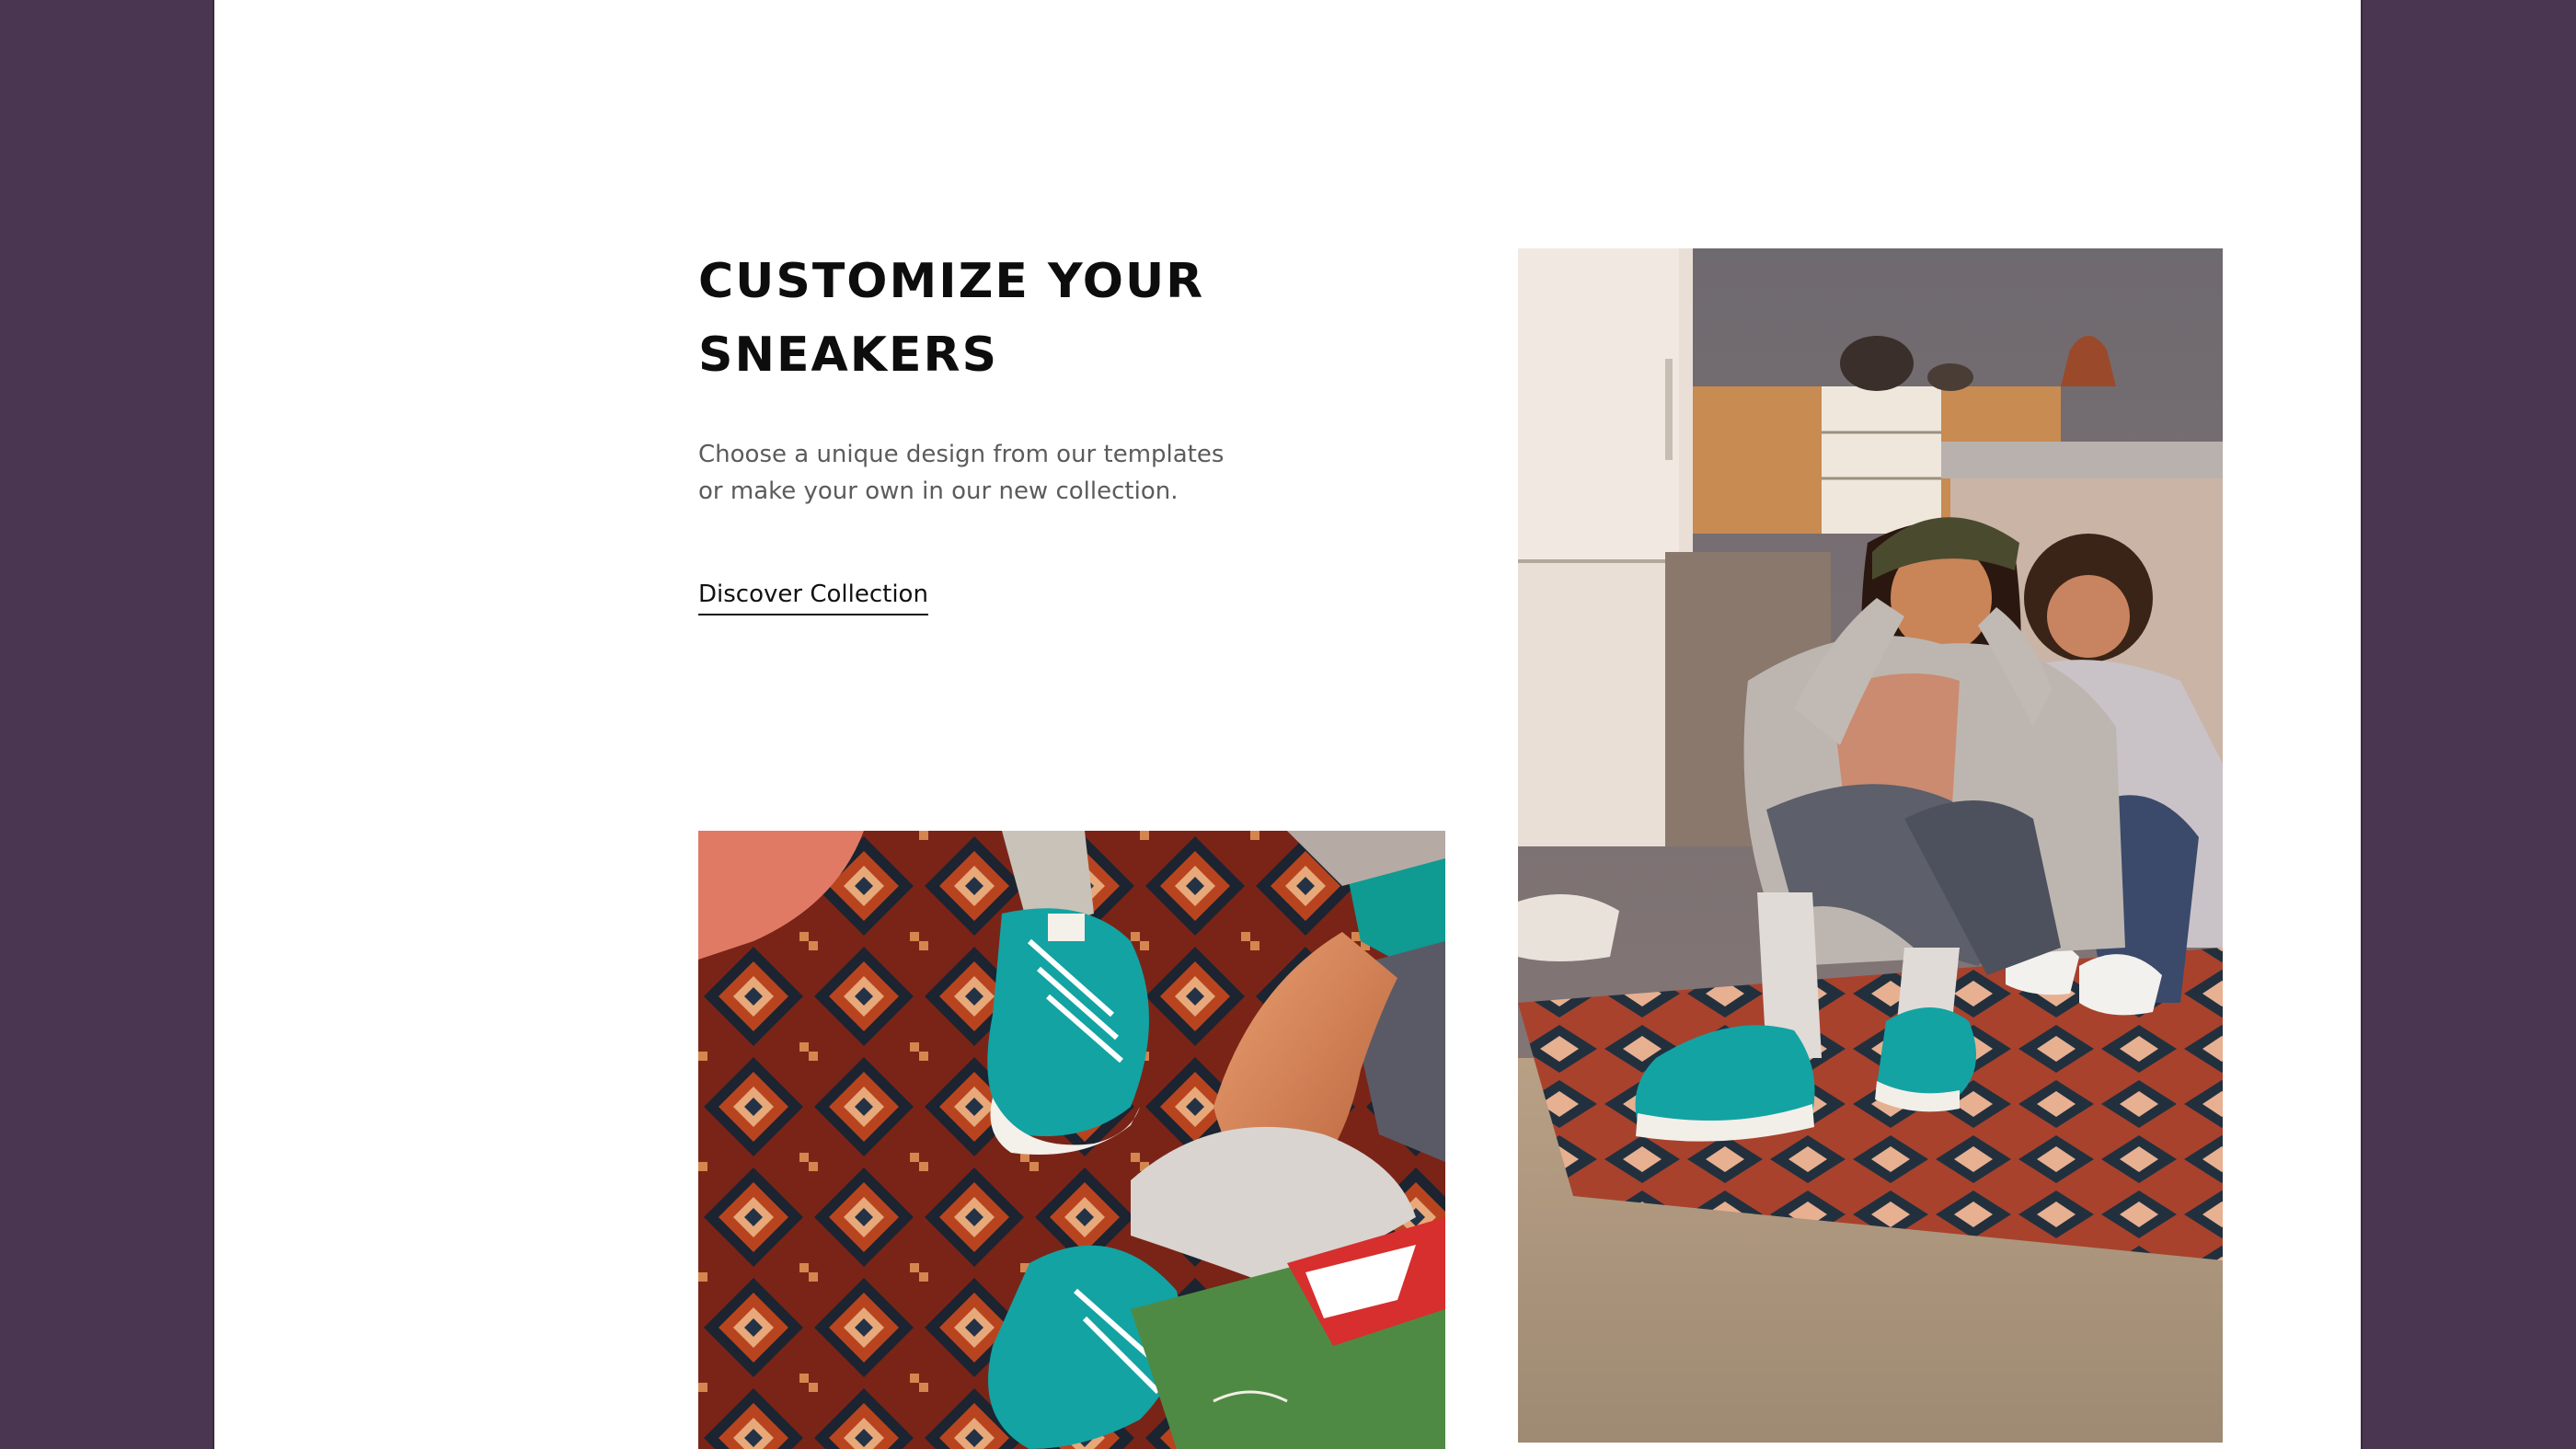  Describe the element at coordinates (813, 596) in the screenshot. I see `discover-collection-link: Discover Collection` at that location.